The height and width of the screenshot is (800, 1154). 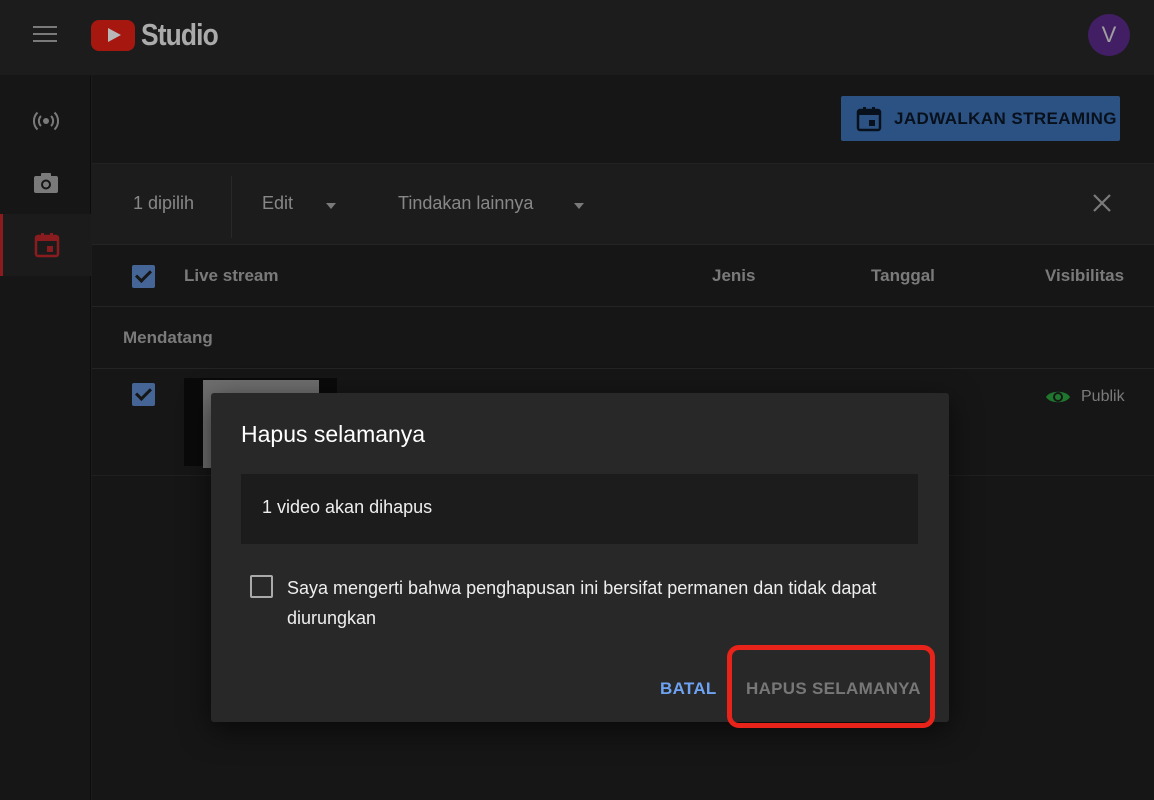 I want to click on dialog-info-box: 1 video akan dihapus, so click(x=579, y=509).